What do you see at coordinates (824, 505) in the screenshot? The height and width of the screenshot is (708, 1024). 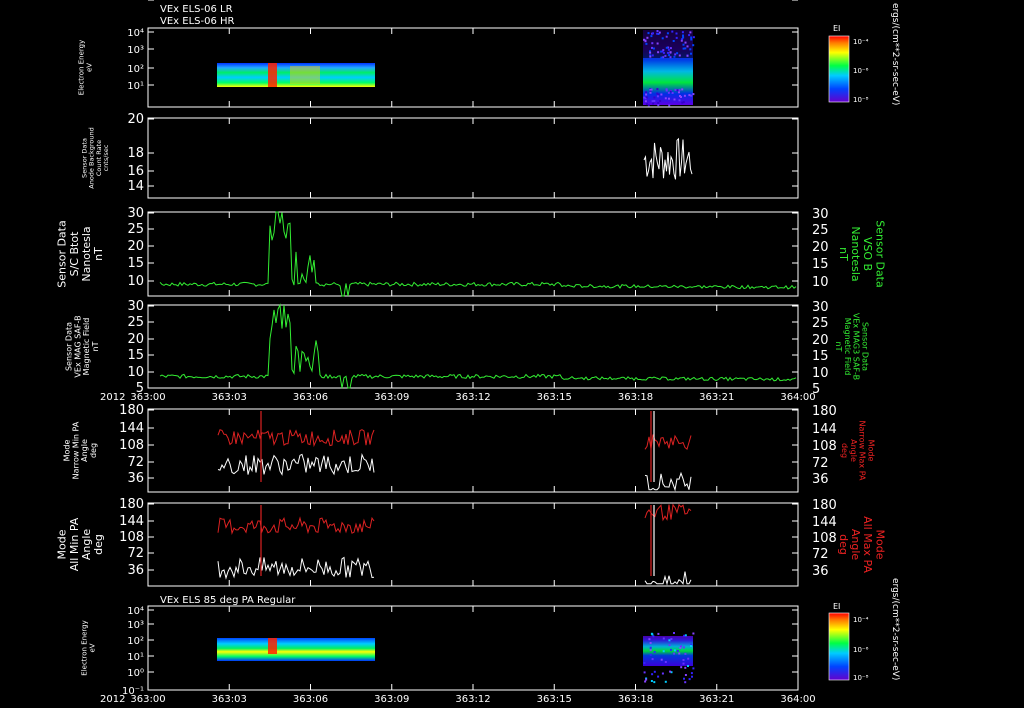 I see `ytick-right-label-all-pa-0: 180` at bounding box center [824, 505].